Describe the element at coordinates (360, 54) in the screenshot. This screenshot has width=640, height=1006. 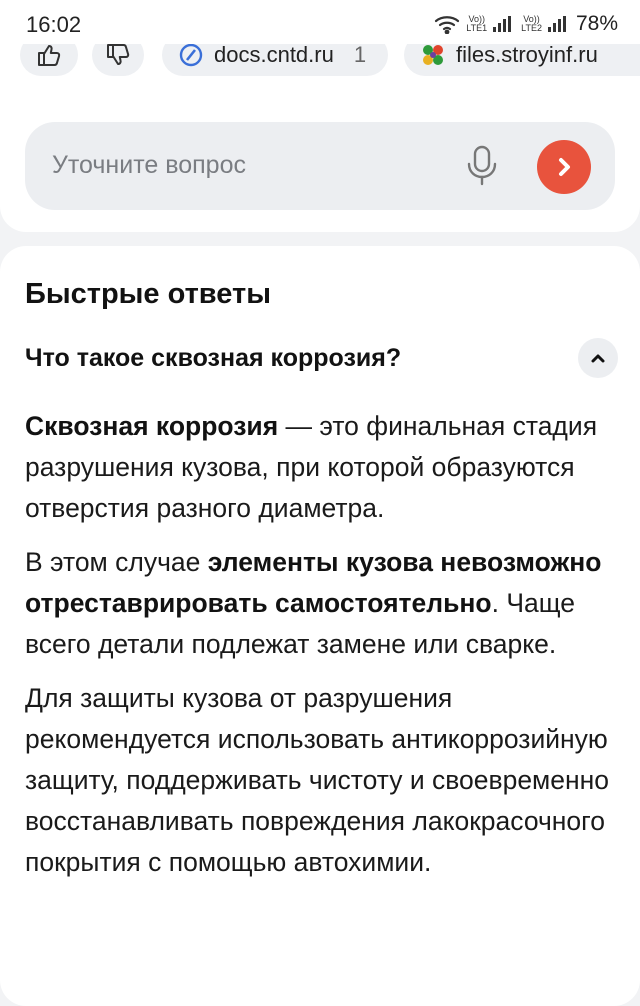
I see `source-count: 1` at that location.